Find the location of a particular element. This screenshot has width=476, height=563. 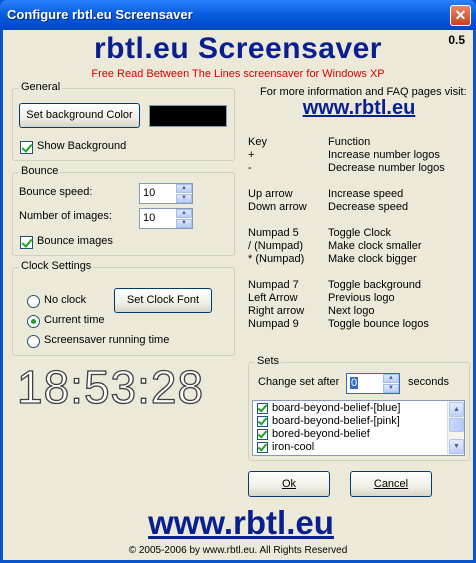

screensaver-running-time-label: Screensaver running time is located at coordinates (107, 340).